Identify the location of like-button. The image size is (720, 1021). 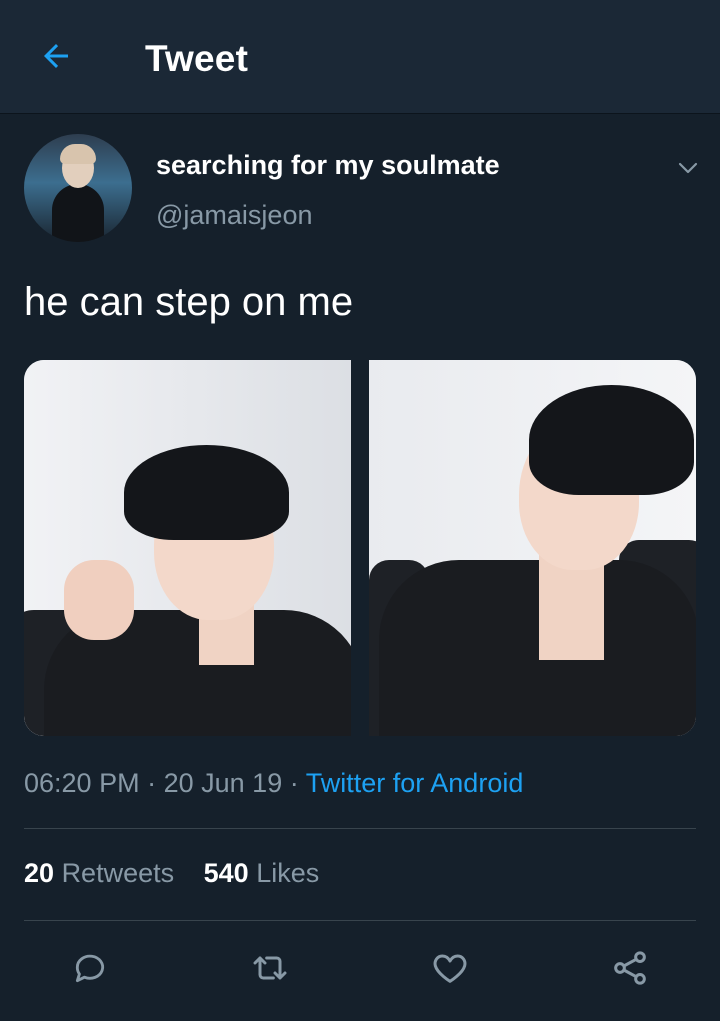
(450, 968).